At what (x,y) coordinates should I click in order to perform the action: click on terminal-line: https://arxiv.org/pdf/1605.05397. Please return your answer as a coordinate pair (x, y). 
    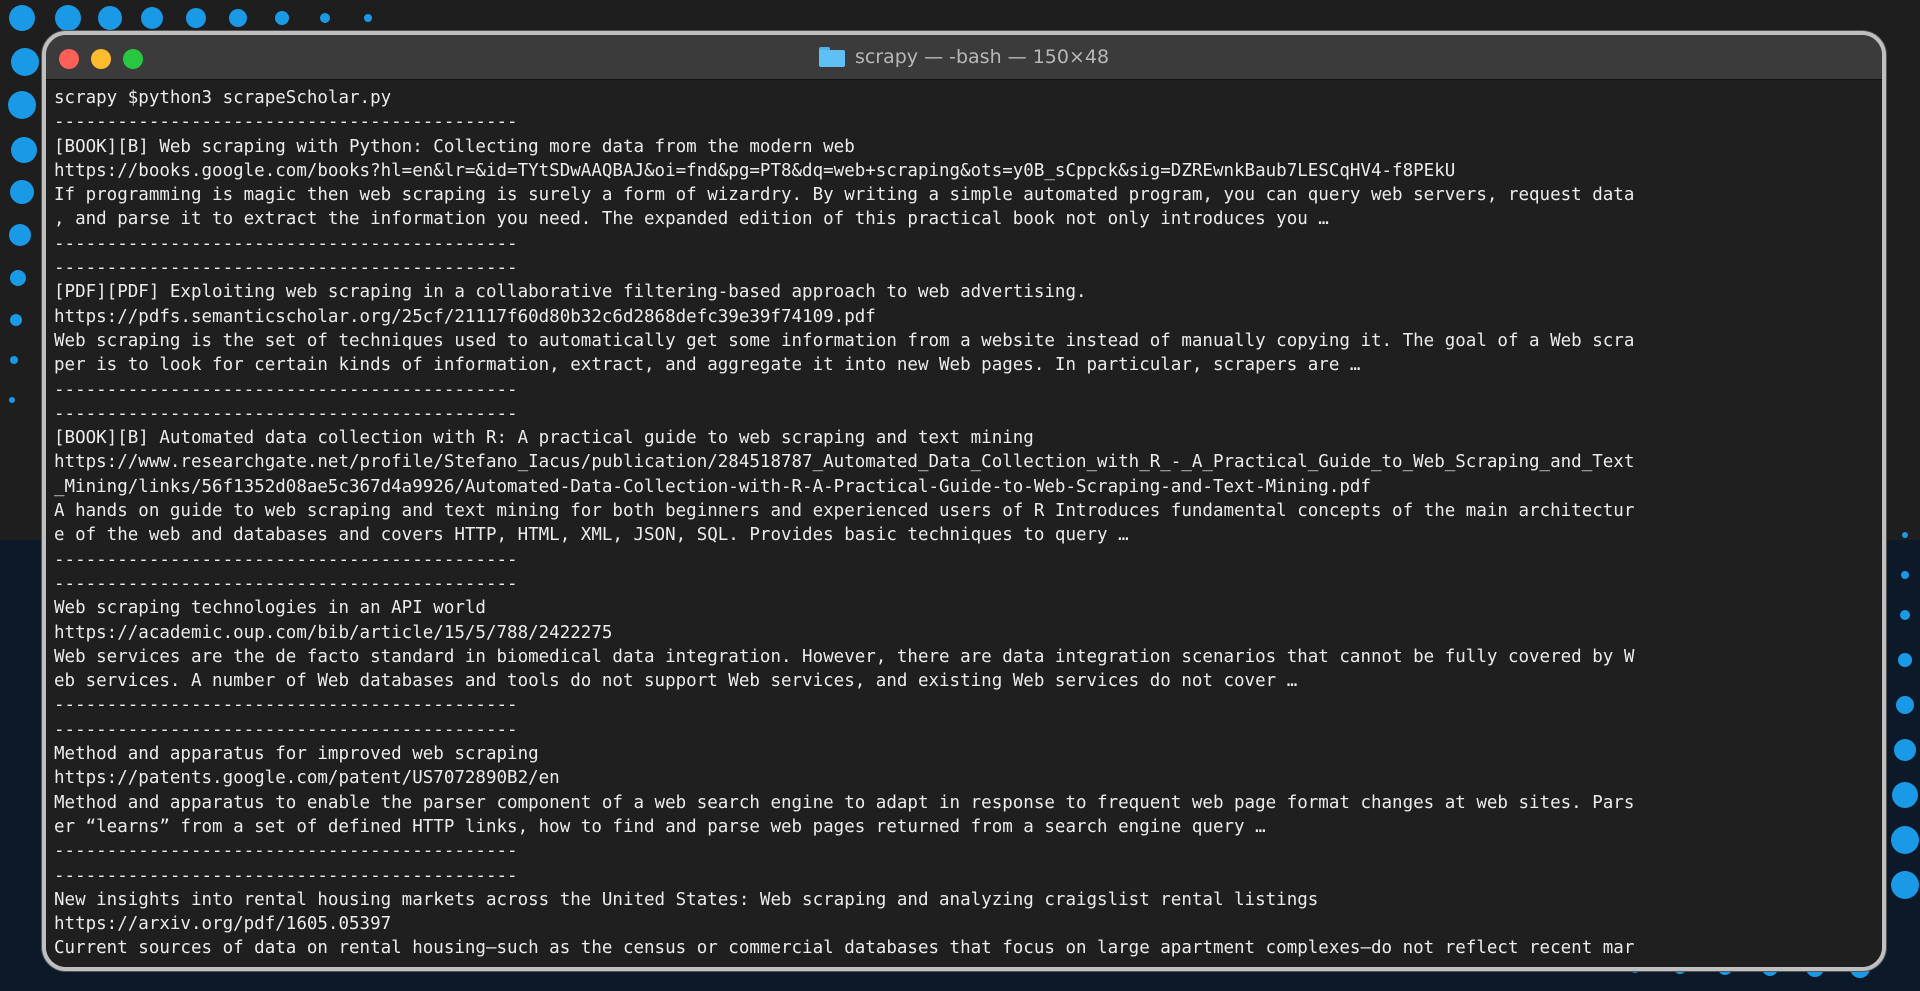
    Looking at the image, I should click on (223, 924).